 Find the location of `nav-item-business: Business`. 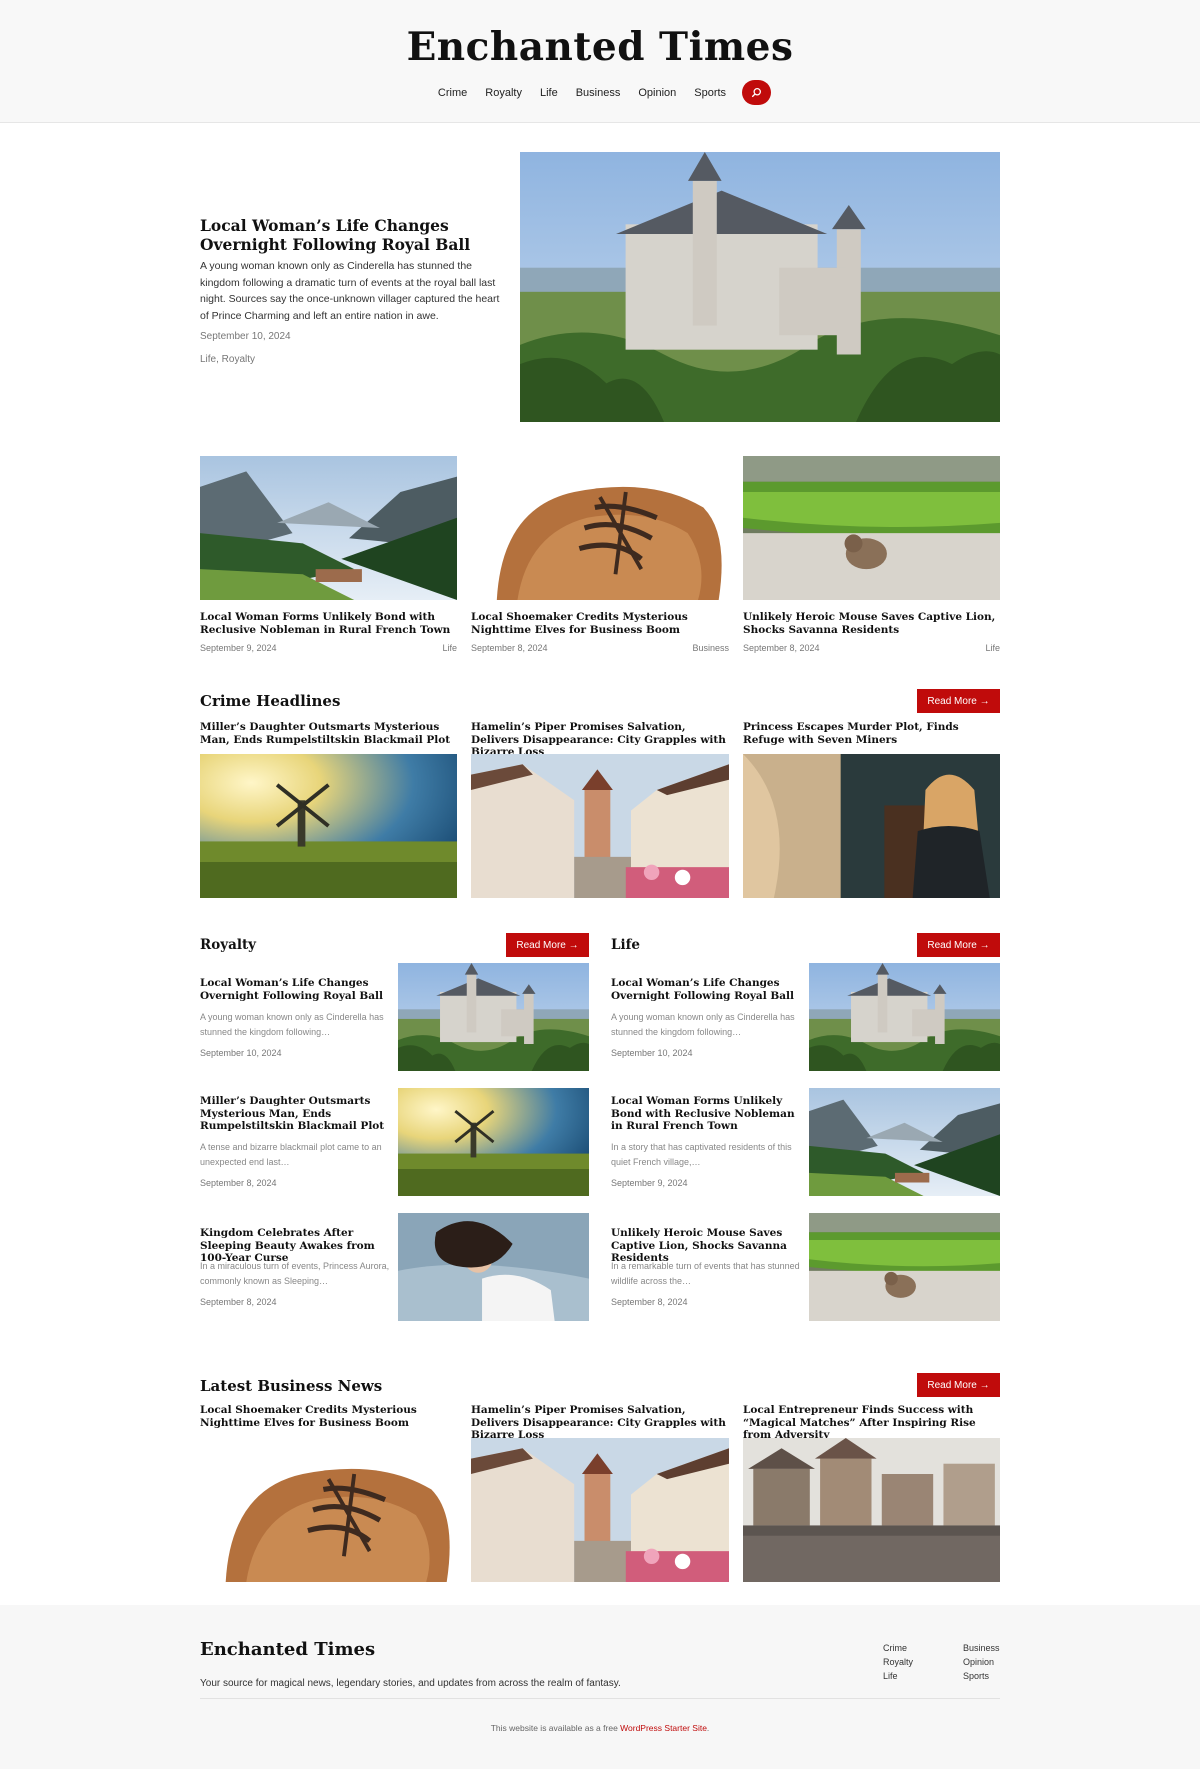

nav-item-business: Business is located at coordinates (598, 93).